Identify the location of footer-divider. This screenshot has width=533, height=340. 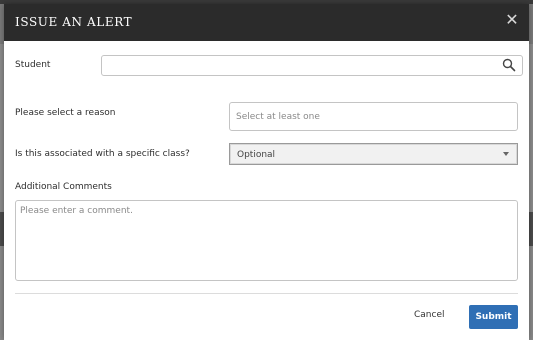
(266, 293).